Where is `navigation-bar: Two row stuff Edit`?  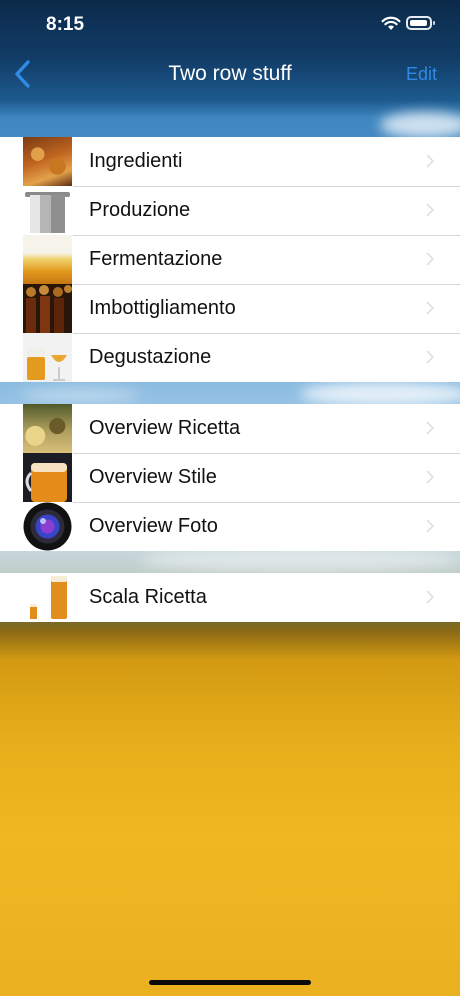 navigation-bar: Two row stuff Edit is located at coordinates (230, 74).